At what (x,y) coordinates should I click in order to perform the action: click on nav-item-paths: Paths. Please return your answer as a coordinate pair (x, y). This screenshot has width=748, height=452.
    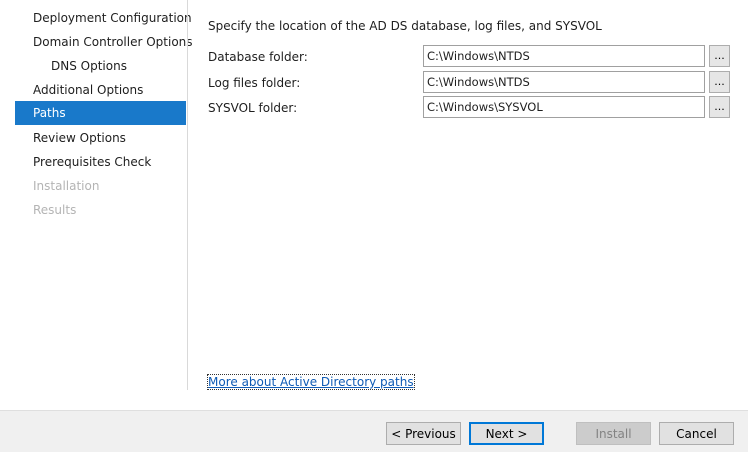
    Looking at the image, I should click on (100, 113).